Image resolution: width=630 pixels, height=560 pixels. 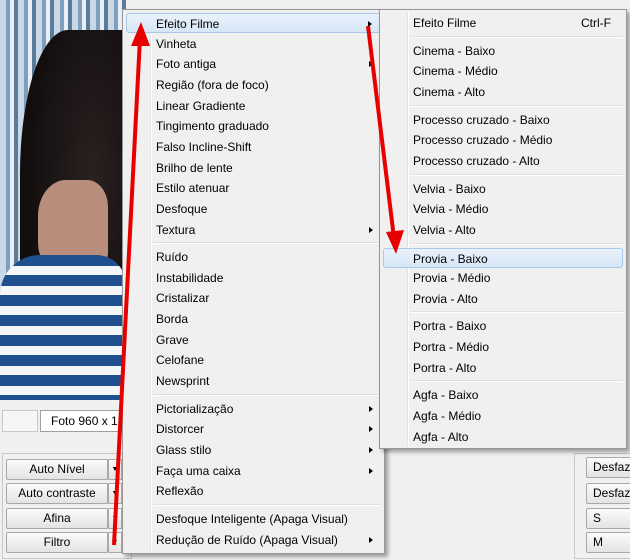 What do you see at coordinates (503, 395) in the screenshot?
I see `menu-item-agfa-baixo: Agfa - Baixo` at bounding box center [503, 395].